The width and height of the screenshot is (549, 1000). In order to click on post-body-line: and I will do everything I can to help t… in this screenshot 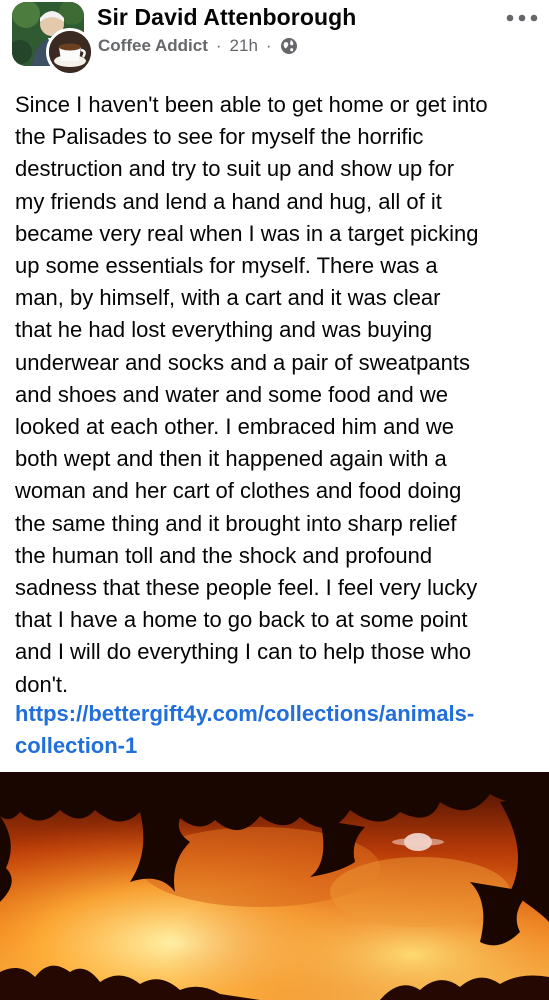, I will do `click(243, 652)`.